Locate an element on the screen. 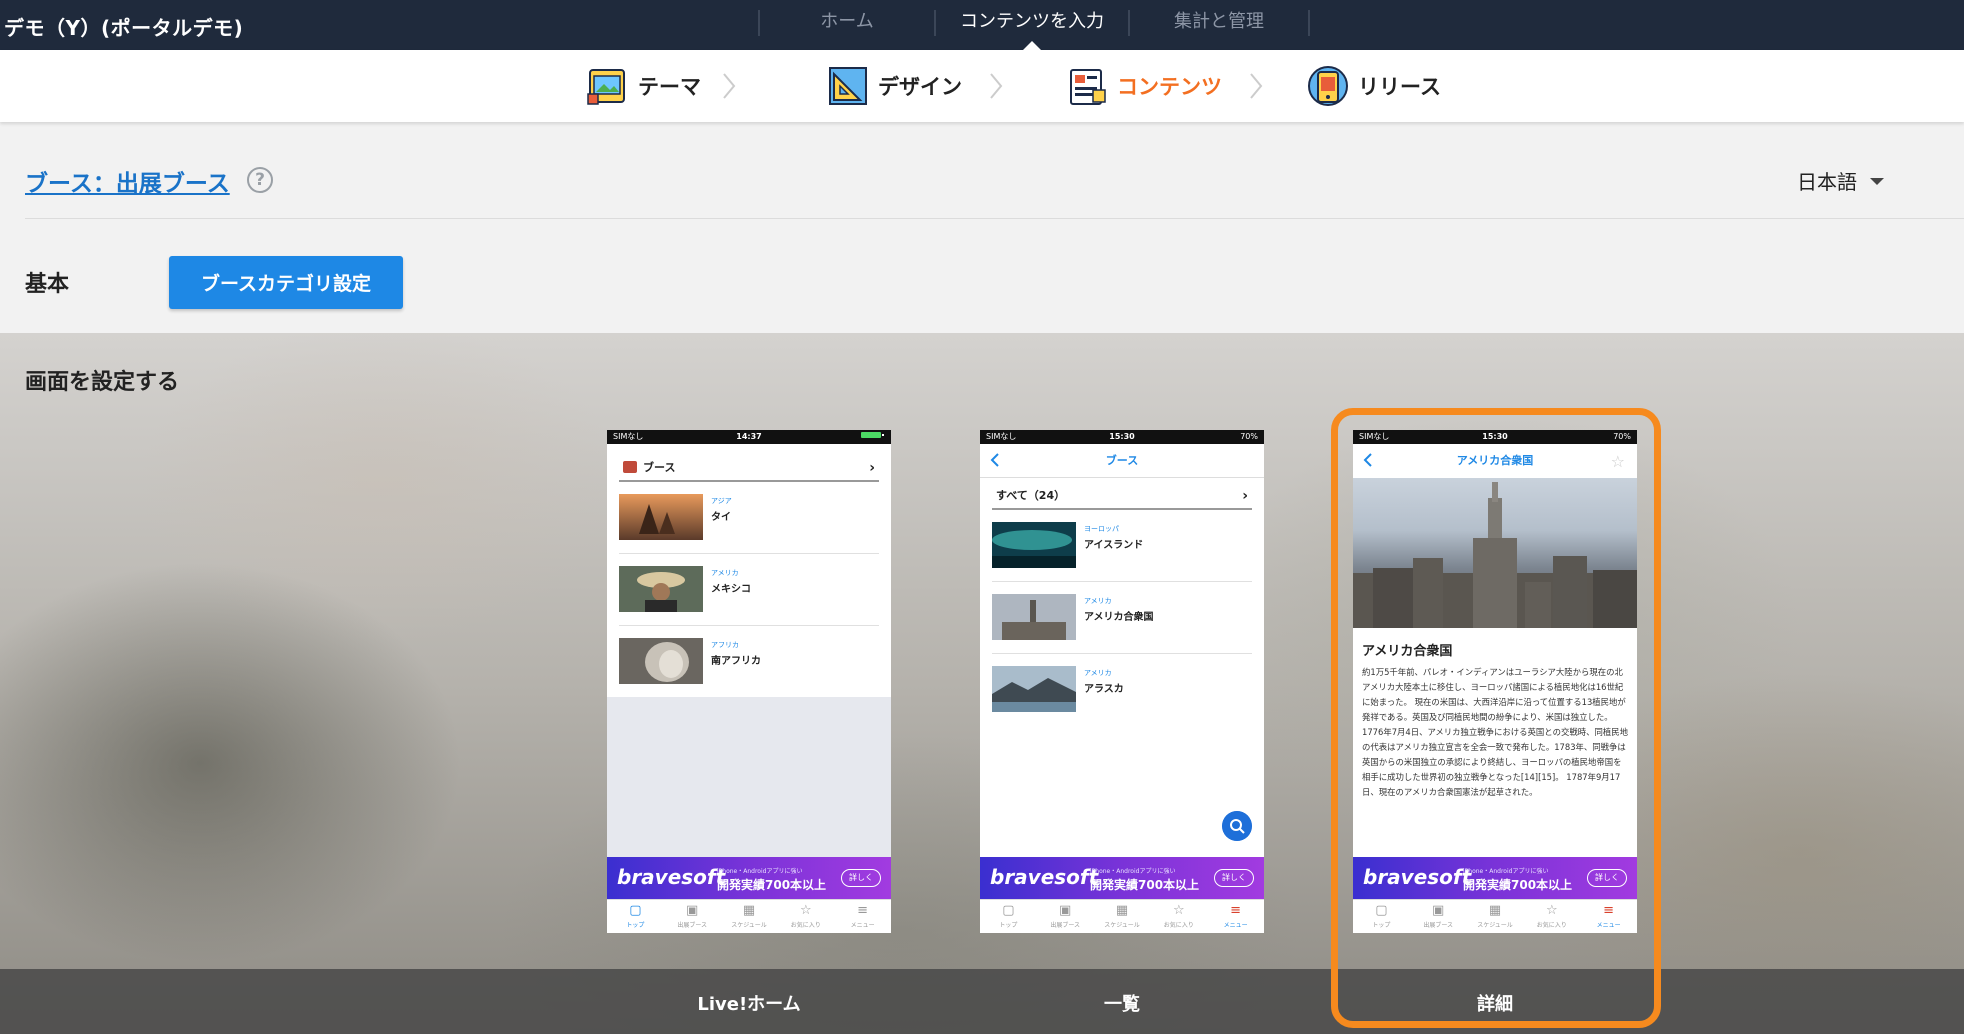 Image resolution: width=1964 pixels, height=1034 pixels. basic-label: 基本 is located at coordinates (47, 284).